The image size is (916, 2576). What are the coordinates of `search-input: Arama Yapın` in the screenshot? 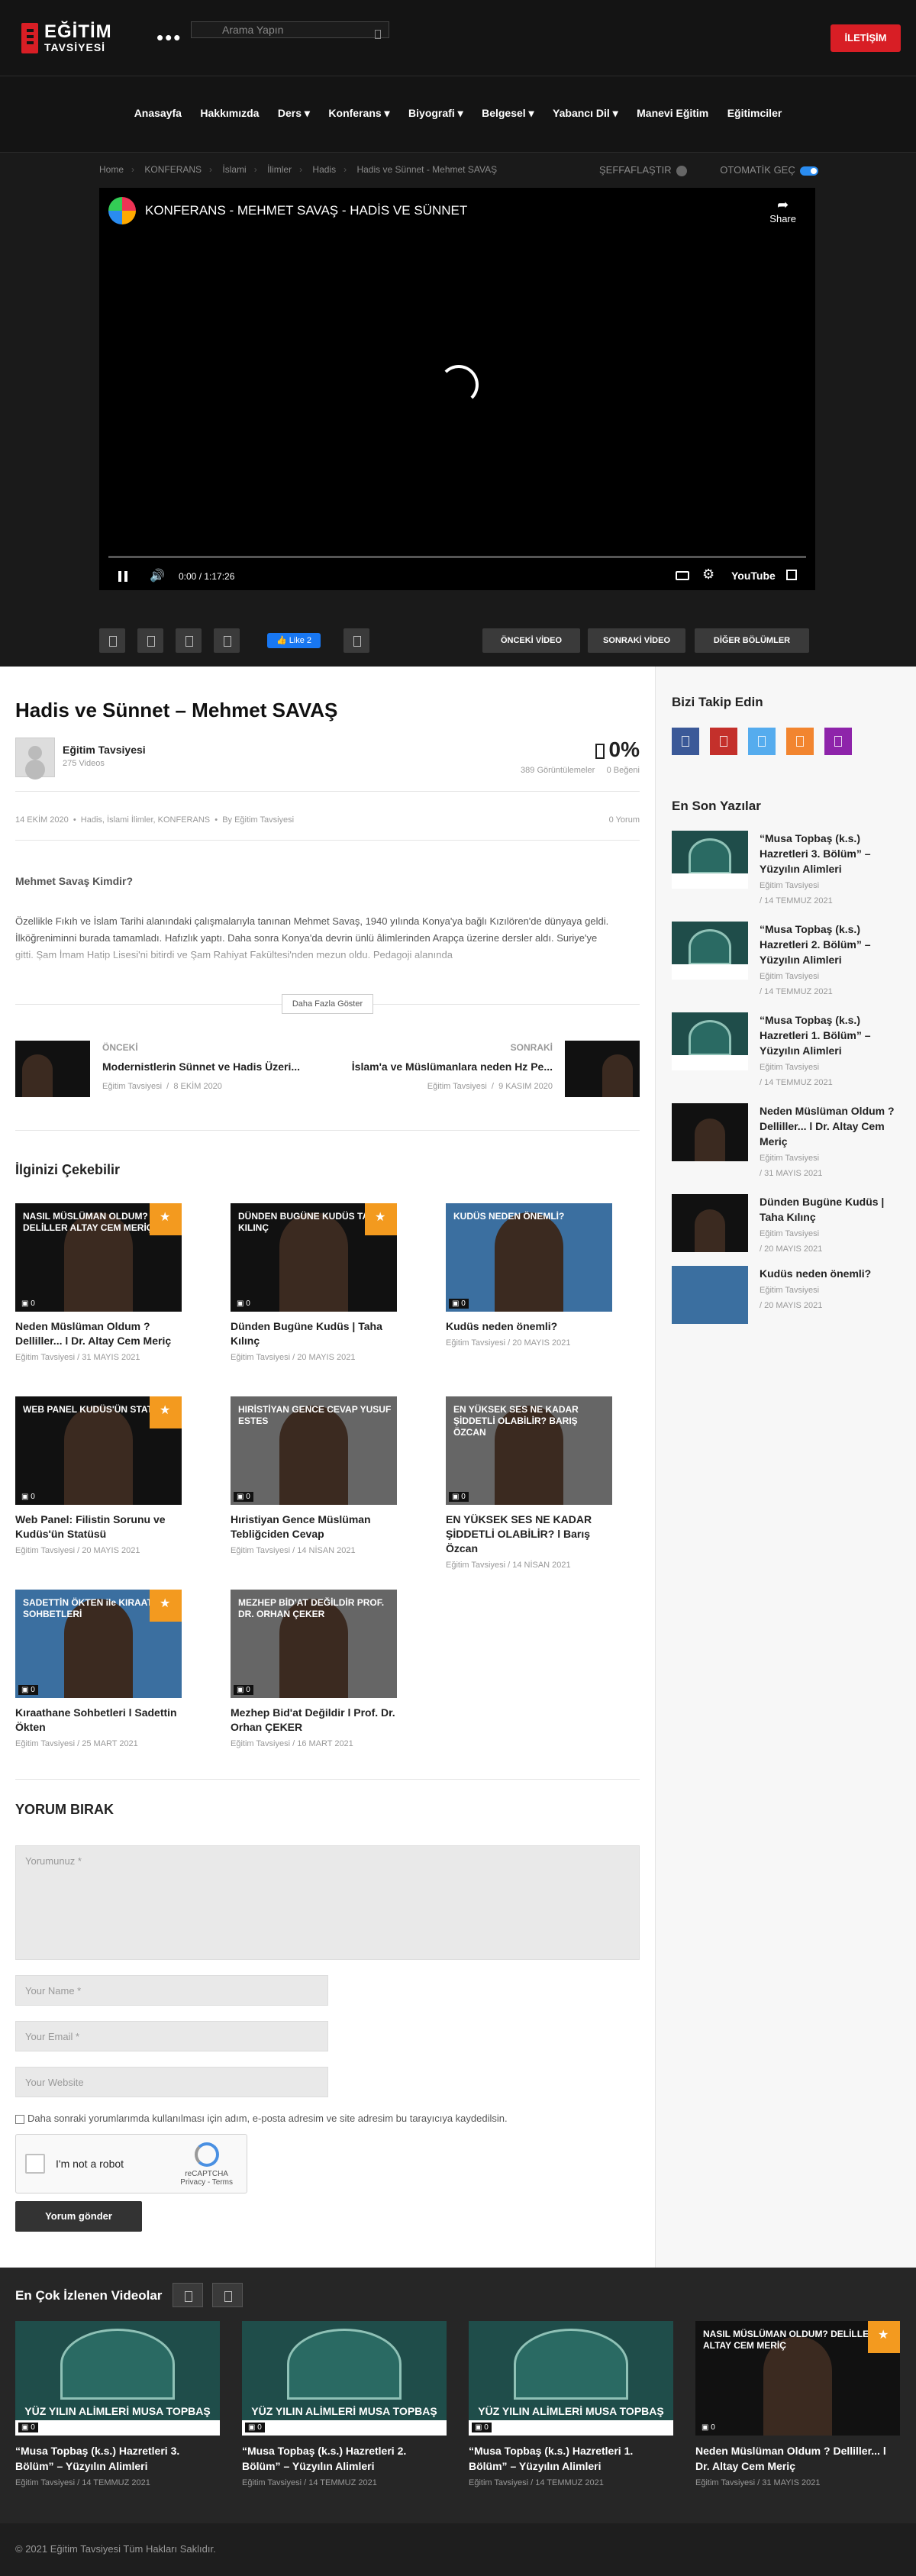 It's located at (290, 30).